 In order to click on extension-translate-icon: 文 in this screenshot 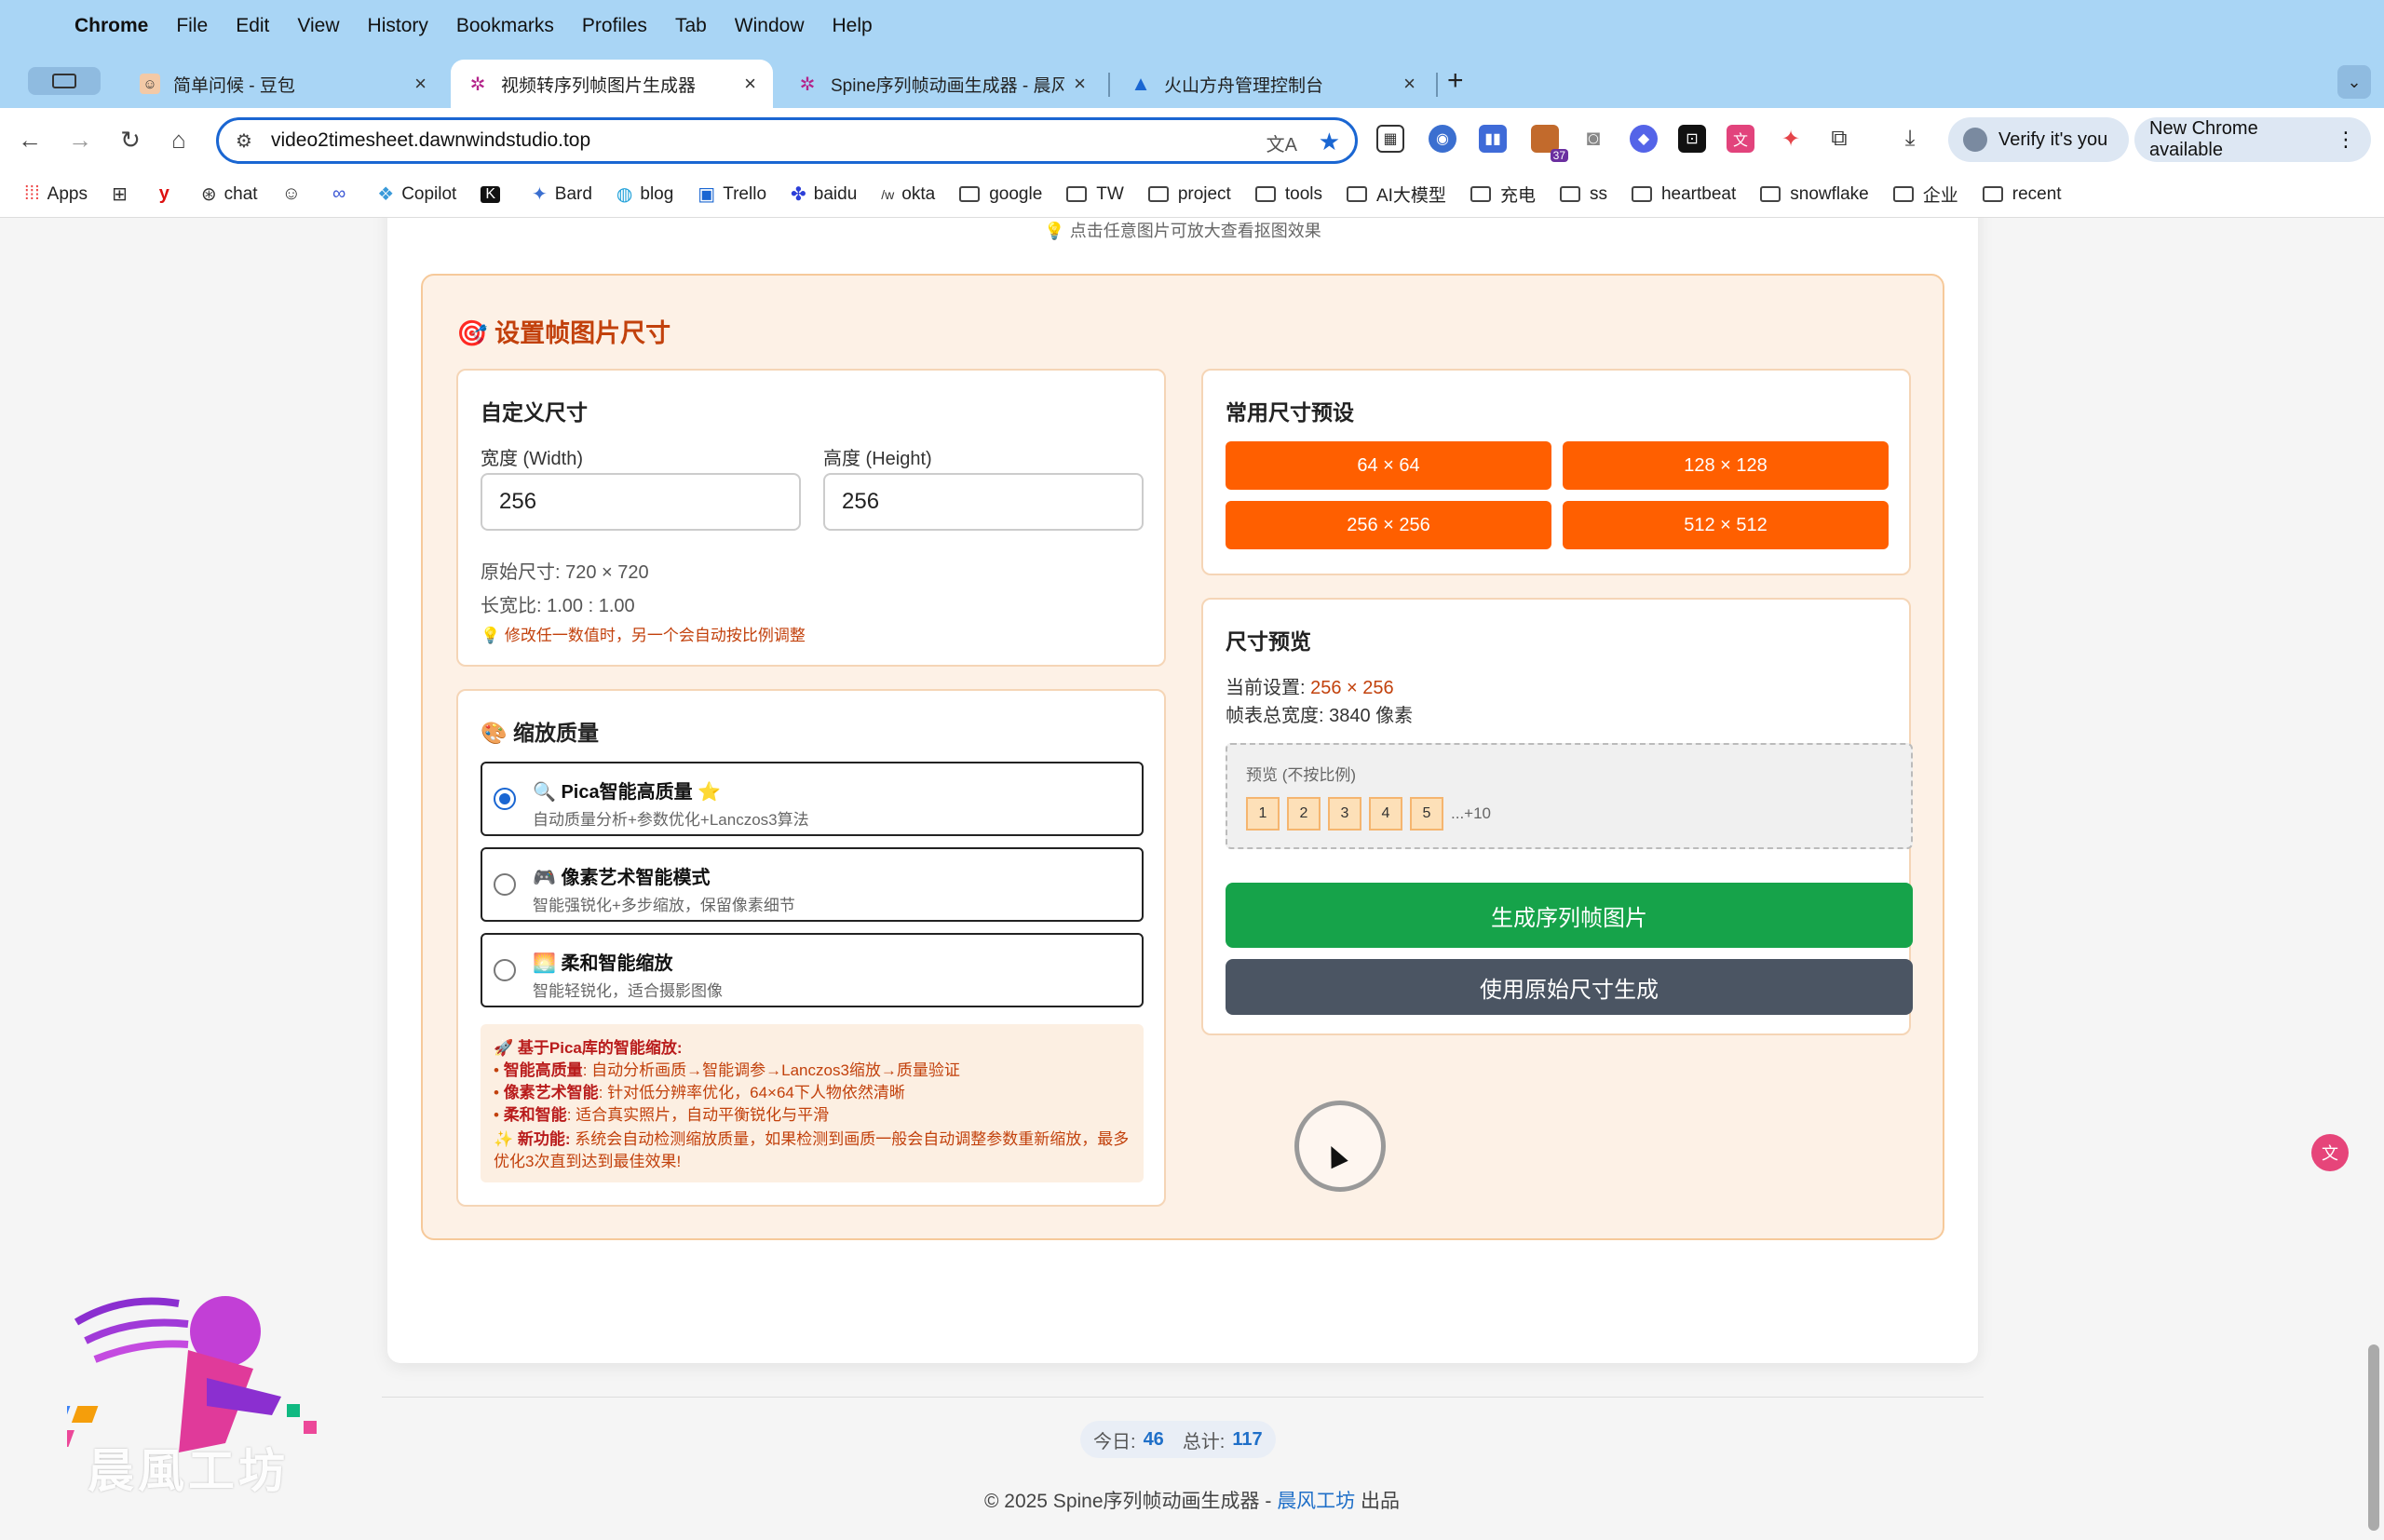, I will do `click(1740, 139)`.